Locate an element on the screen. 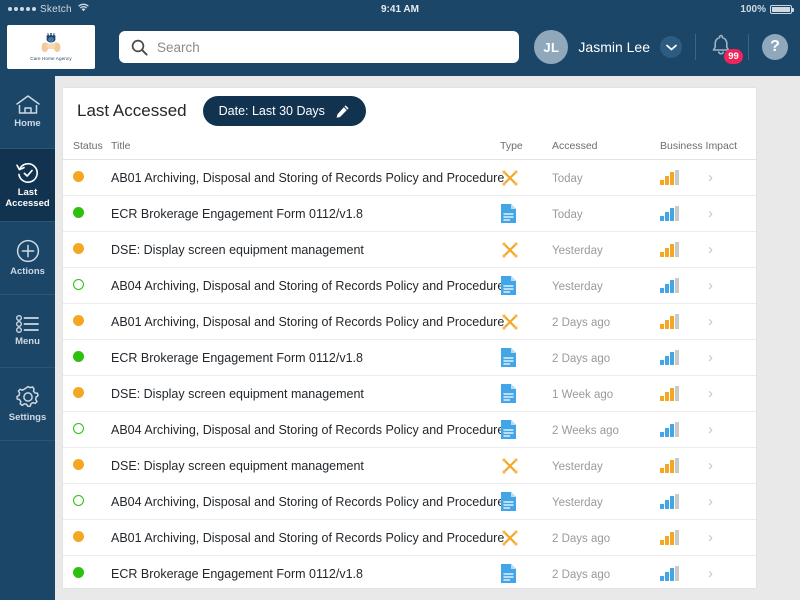 The height and width of the screenshot is (600, 800). battery-percent-label: 100% is located at coordinates (753, 9).